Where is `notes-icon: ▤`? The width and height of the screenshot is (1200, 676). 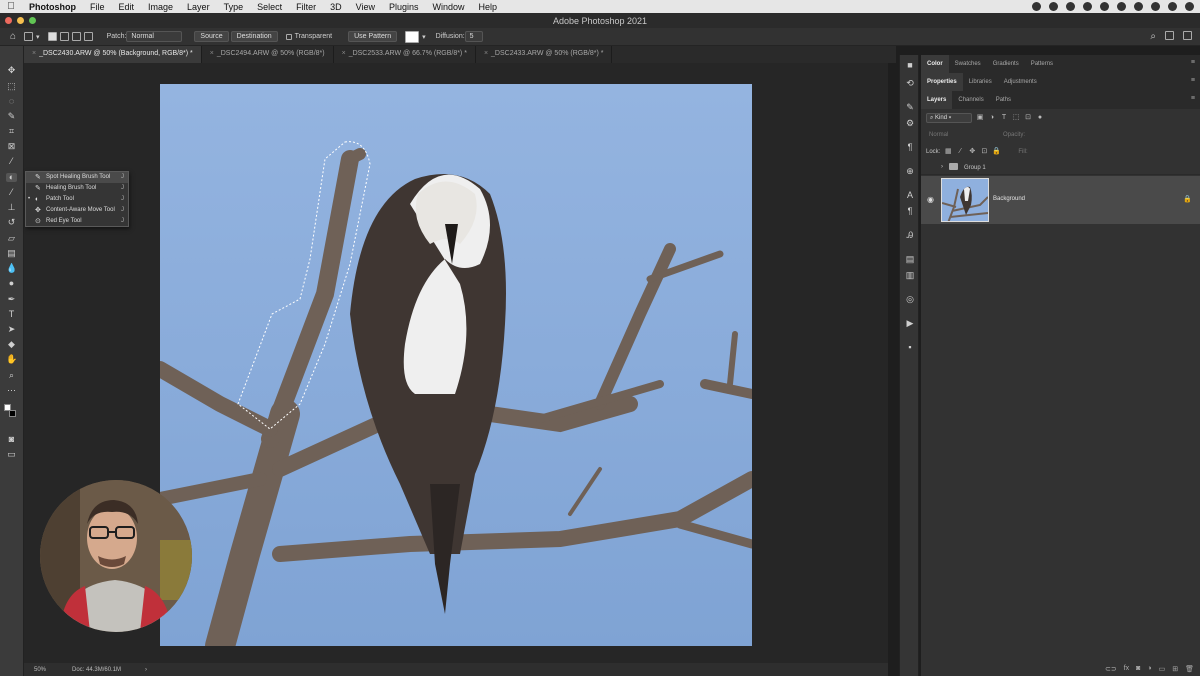 notes-icon: ▤ is located at coordinates (910, 259).